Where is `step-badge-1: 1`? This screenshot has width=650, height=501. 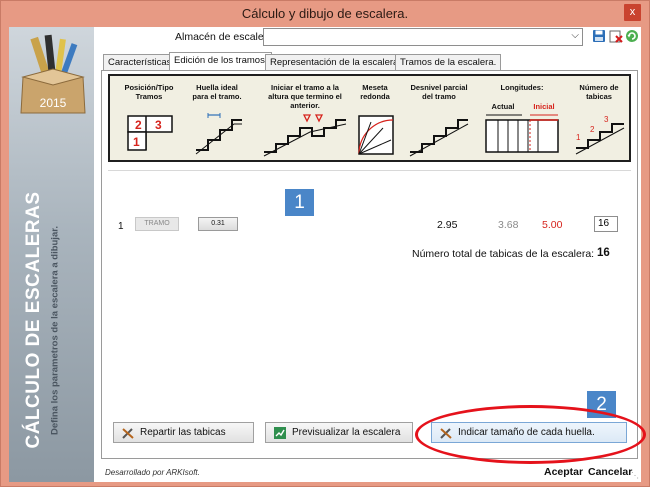 step-badge-1: 1 is located at coordinates (299, 202).